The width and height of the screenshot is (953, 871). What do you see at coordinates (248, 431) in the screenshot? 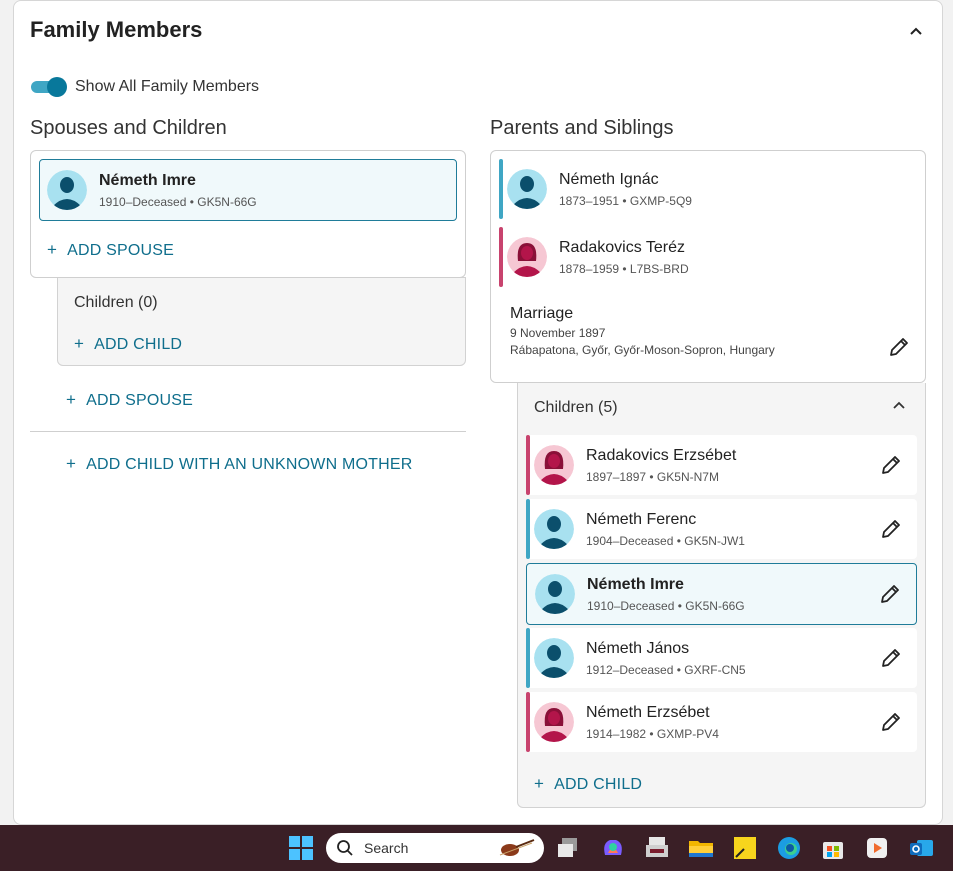
I see `section-divider` at bounding box center [248, 431].